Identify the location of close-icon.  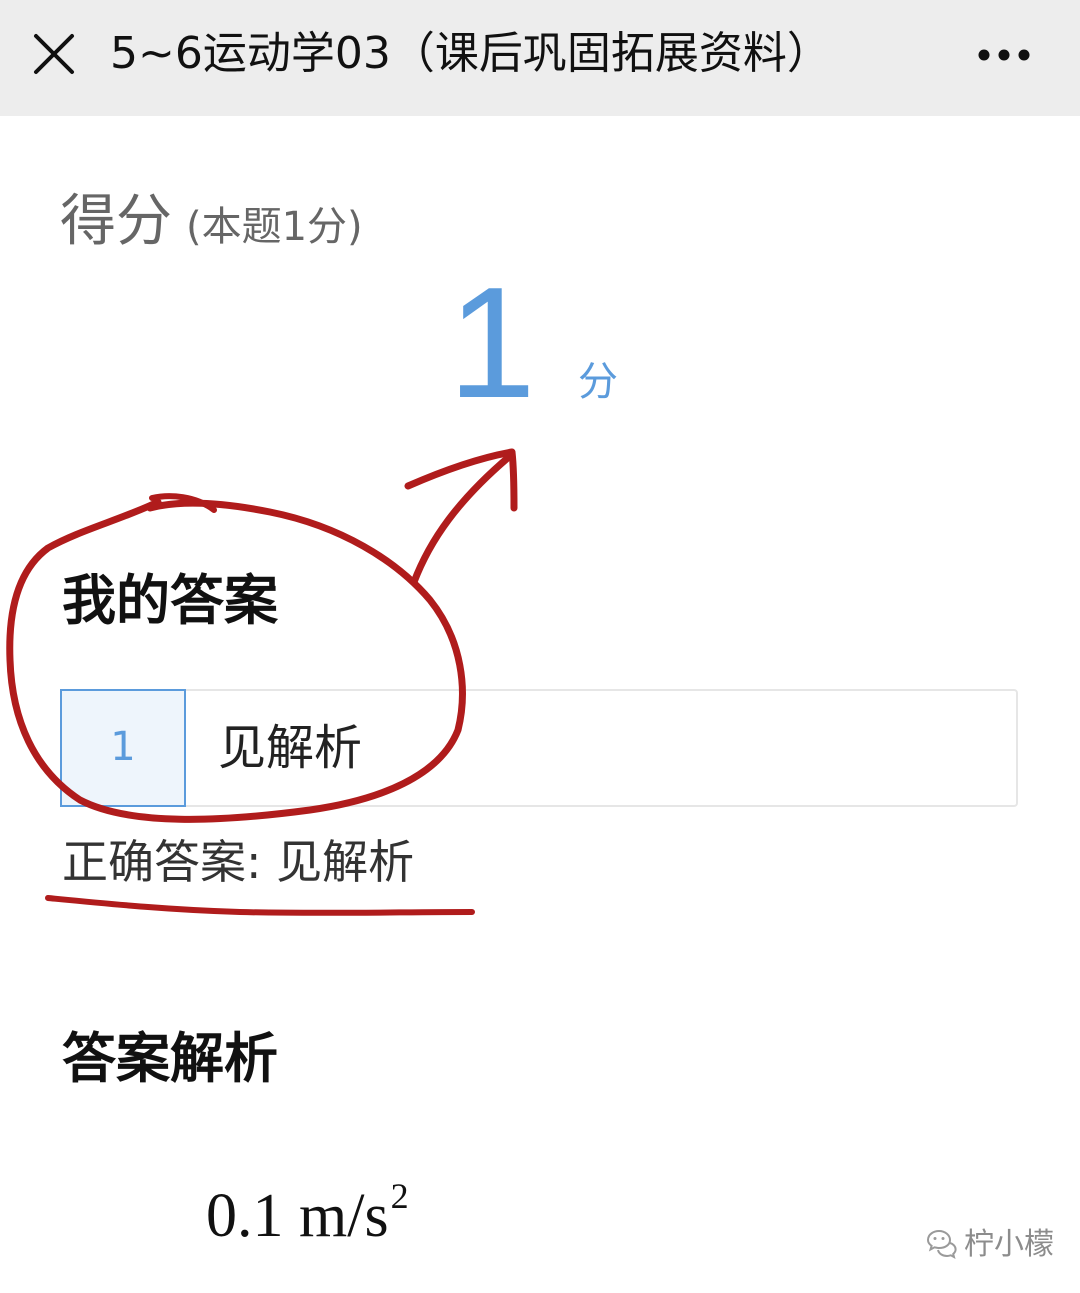
(54, 54).